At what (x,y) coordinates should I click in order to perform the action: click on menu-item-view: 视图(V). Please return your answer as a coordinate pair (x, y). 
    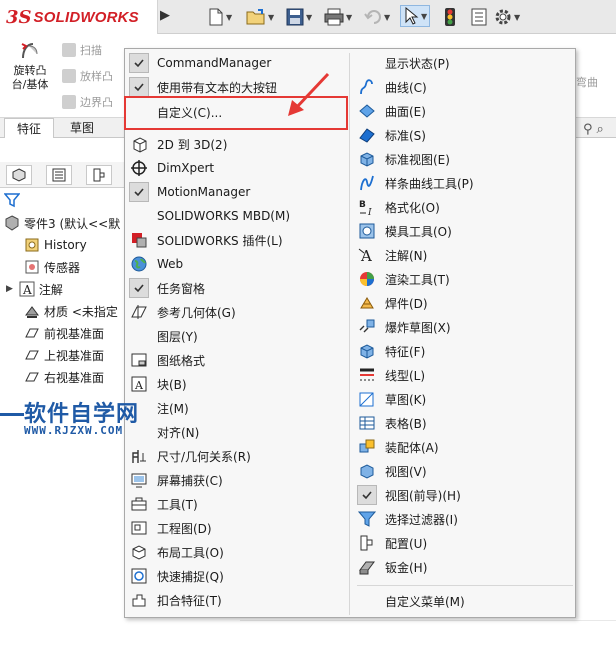
    Looking at the image, I should click on (392, 471).